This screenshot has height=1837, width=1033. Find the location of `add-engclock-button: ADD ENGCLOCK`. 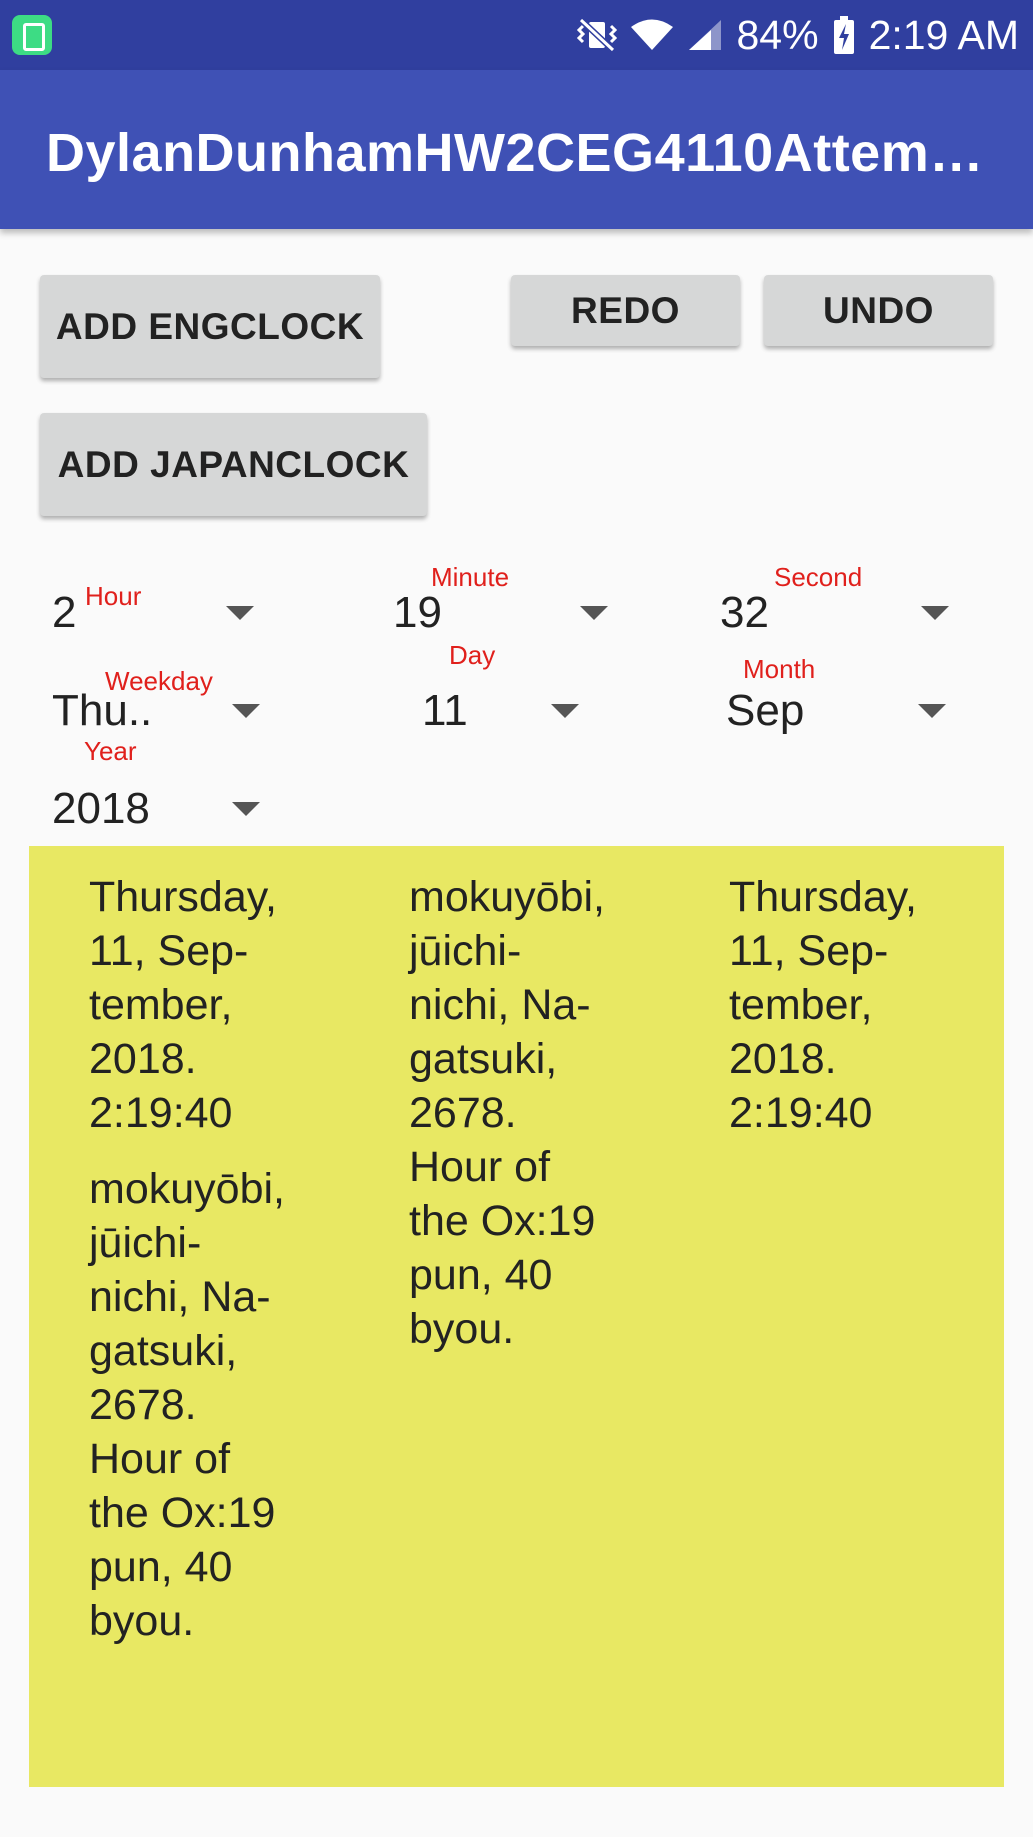

add-engclock-button: ADD ENGCLOCK is located at coordinates (210, 326).